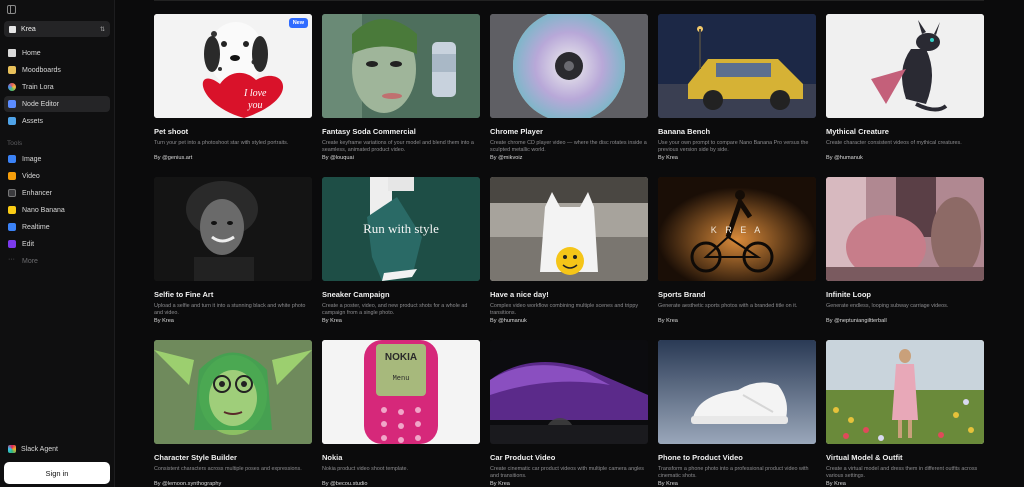  Describe the element at coordinates (233, 484) in the screenshot. I see `template-author: By @lemoon.synthography` at that location.